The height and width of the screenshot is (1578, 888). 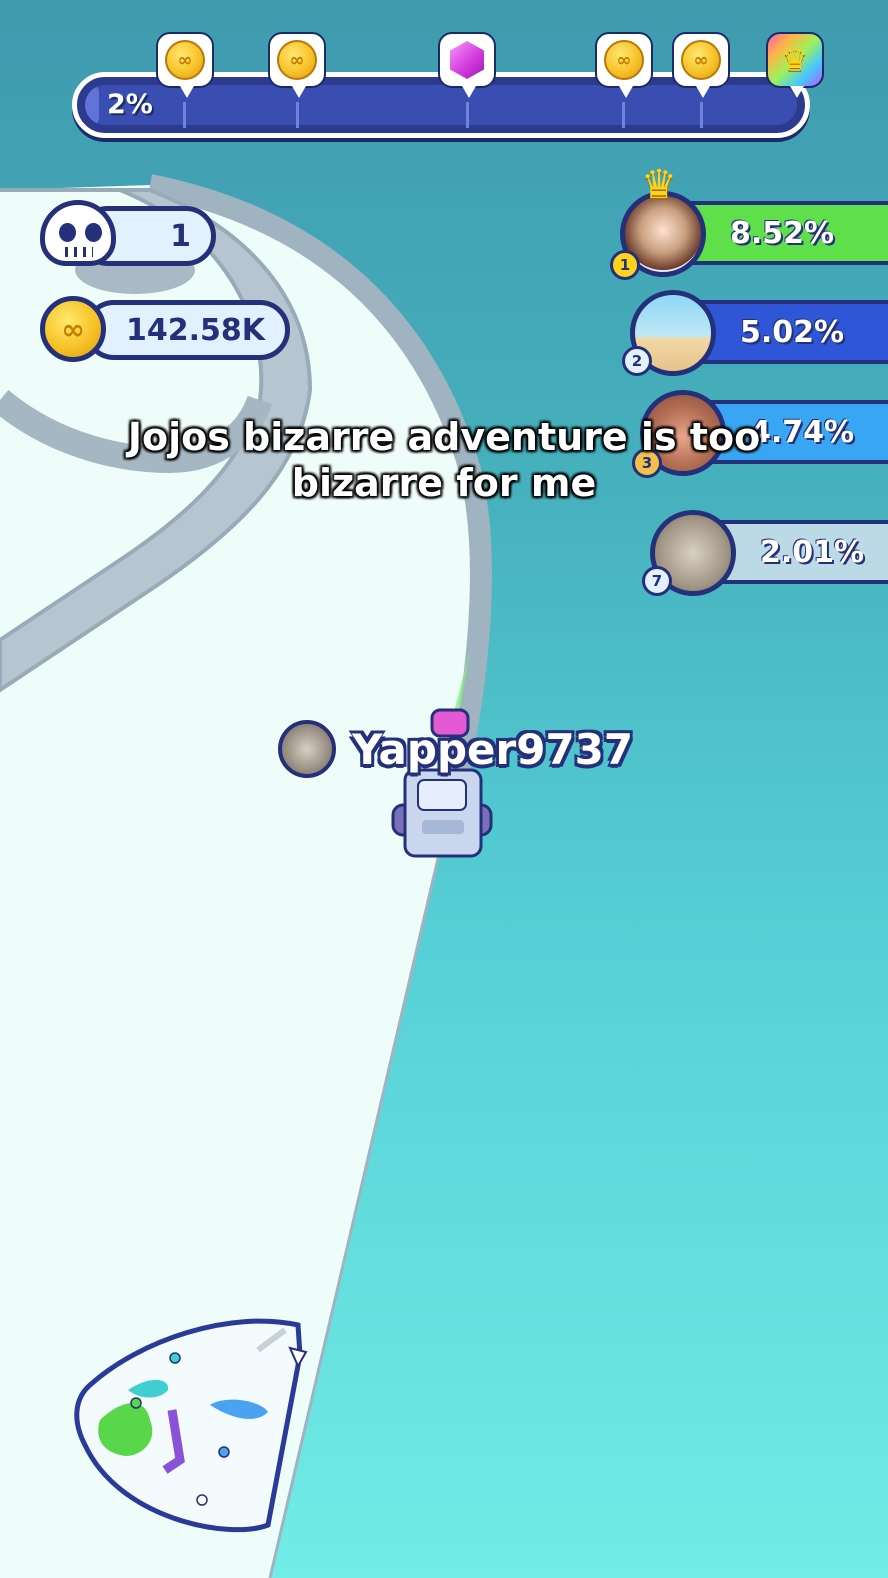 I want to click on milestone-coin-2: ∞, so click(x=297, y=65).